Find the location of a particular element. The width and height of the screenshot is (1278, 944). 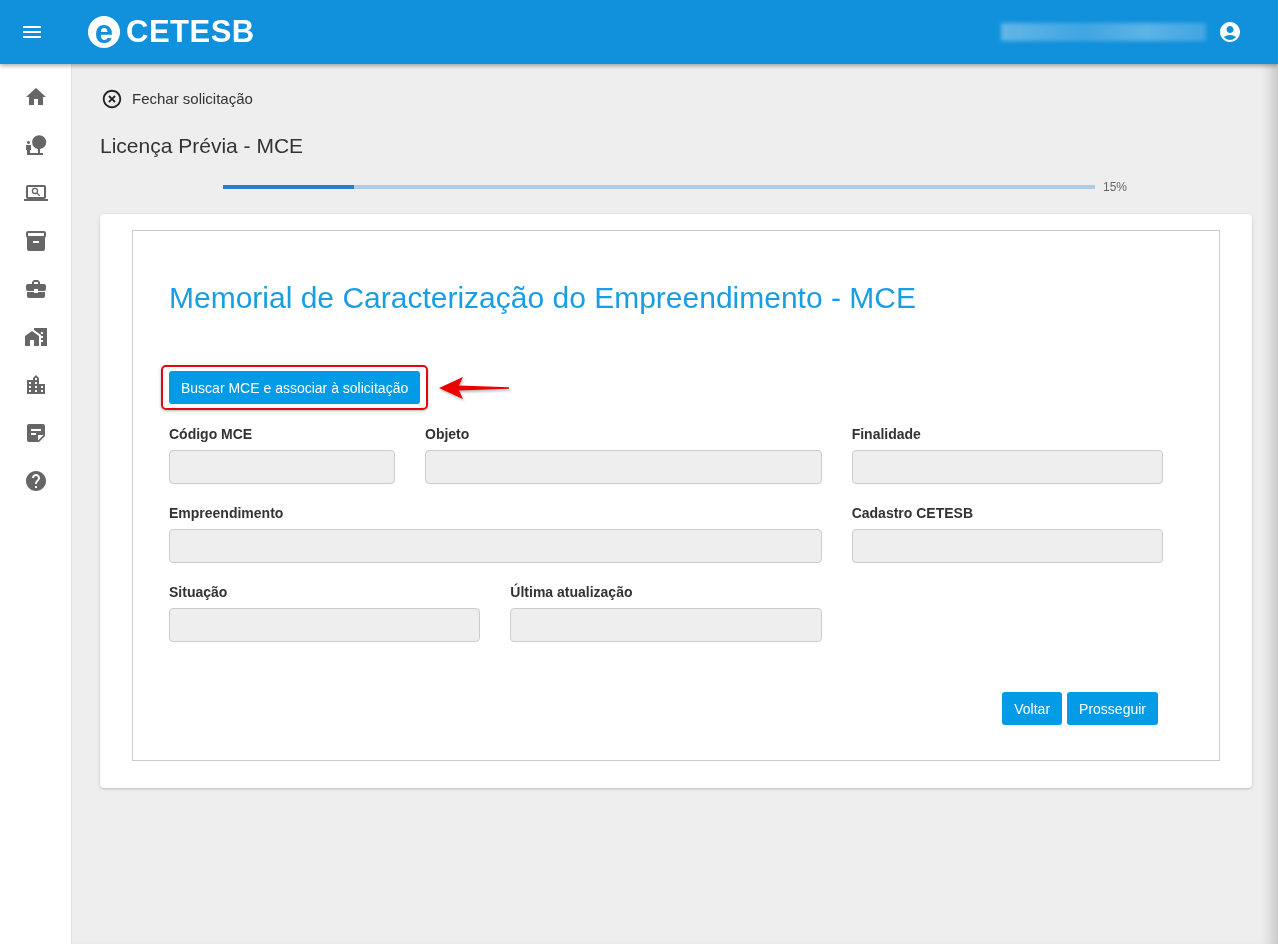

back-button: Voltar is located at coordinates (1032, 708).